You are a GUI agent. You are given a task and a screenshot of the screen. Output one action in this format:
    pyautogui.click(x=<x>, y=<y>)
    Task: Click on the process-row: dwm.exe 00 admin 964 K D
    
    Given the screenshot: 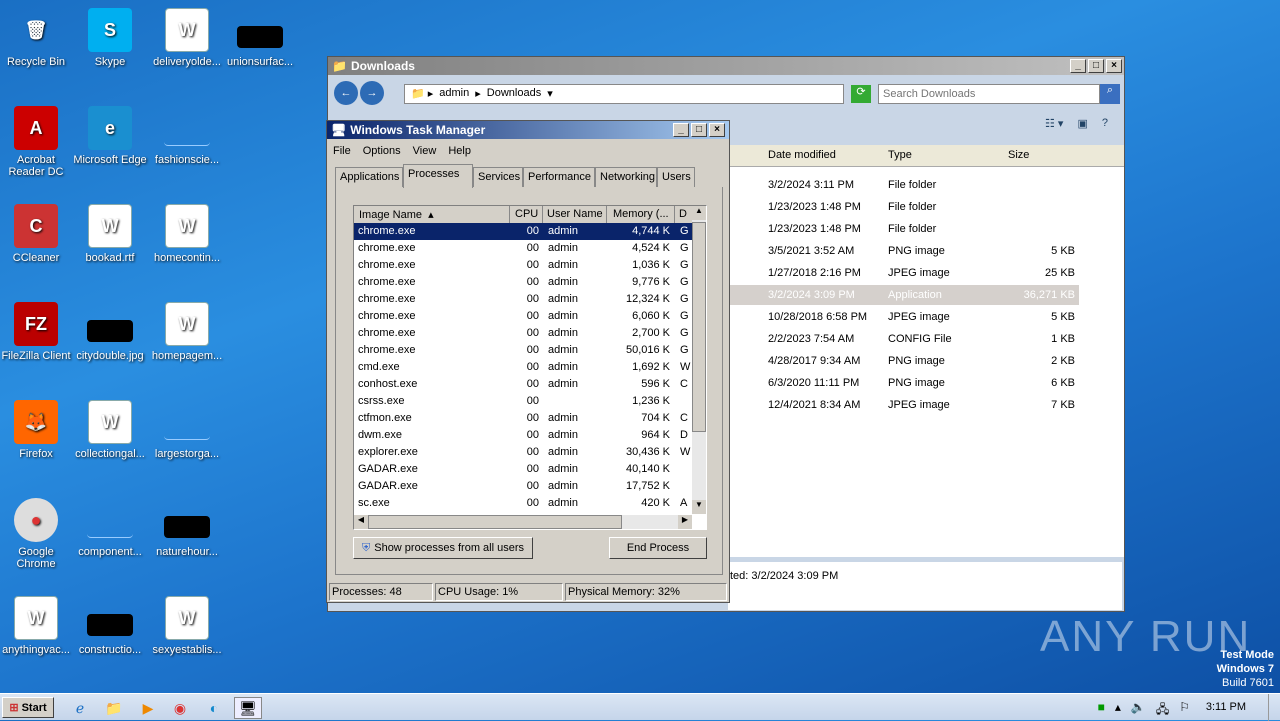 What is the action you would take?
    pyautogui.click(x=523, y=435)
    